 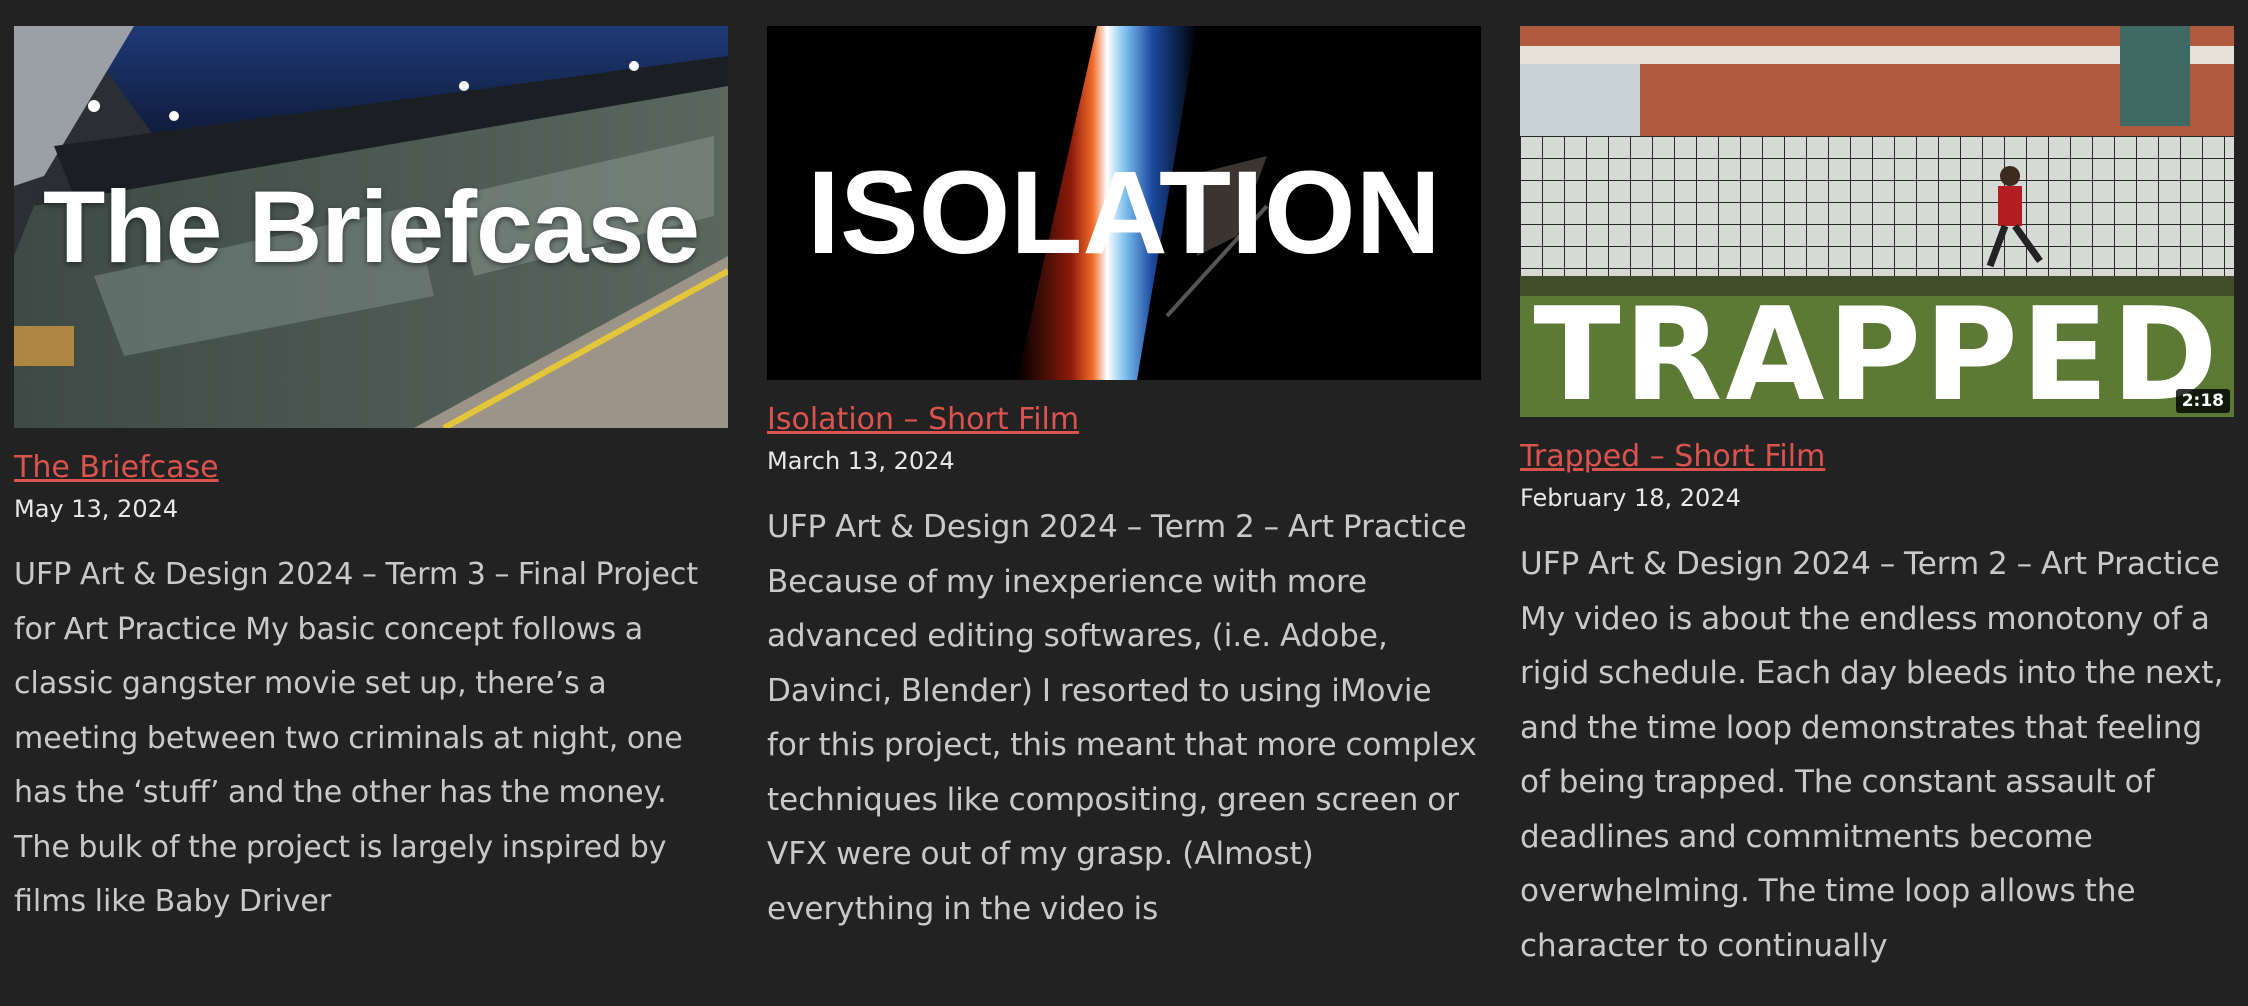 I want to click on post-title-link: The Briefcase, so click(x=116, y=468).